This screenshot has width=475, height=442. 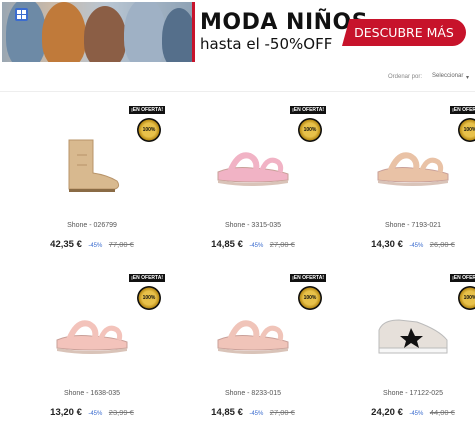 What do you see at coordinates (404, 32) in the screenshot?
I see `discover-button: DESCUBRE MÁS` at bounding box center [404, 32].